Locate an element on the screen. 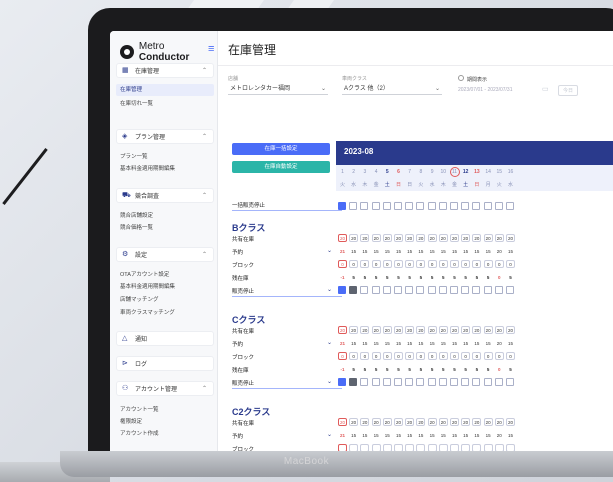 The width and height of the screenshot is (613, 482). class-select: Aクラス 他（2） ⌄ is located at coordinates (392, 89).